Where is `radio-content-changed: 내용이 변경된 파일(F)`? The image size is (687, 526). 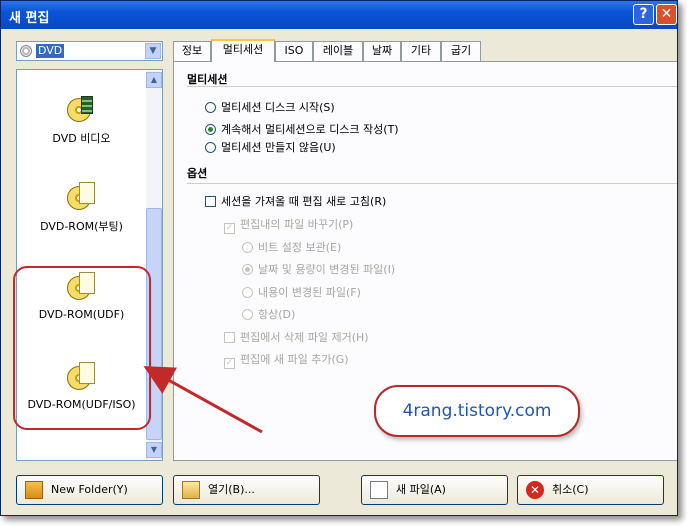 radio-content-changed: 내용이 변경된 파일(F) is located at coordinates (301, 292).